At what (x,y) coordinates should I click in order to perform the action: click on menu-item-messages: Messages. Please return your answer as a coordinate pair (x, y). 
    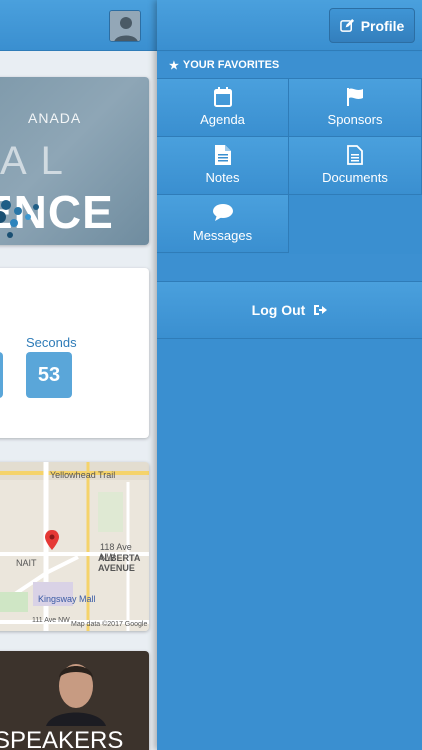
    Looking at the image, I should click on (223, 224).